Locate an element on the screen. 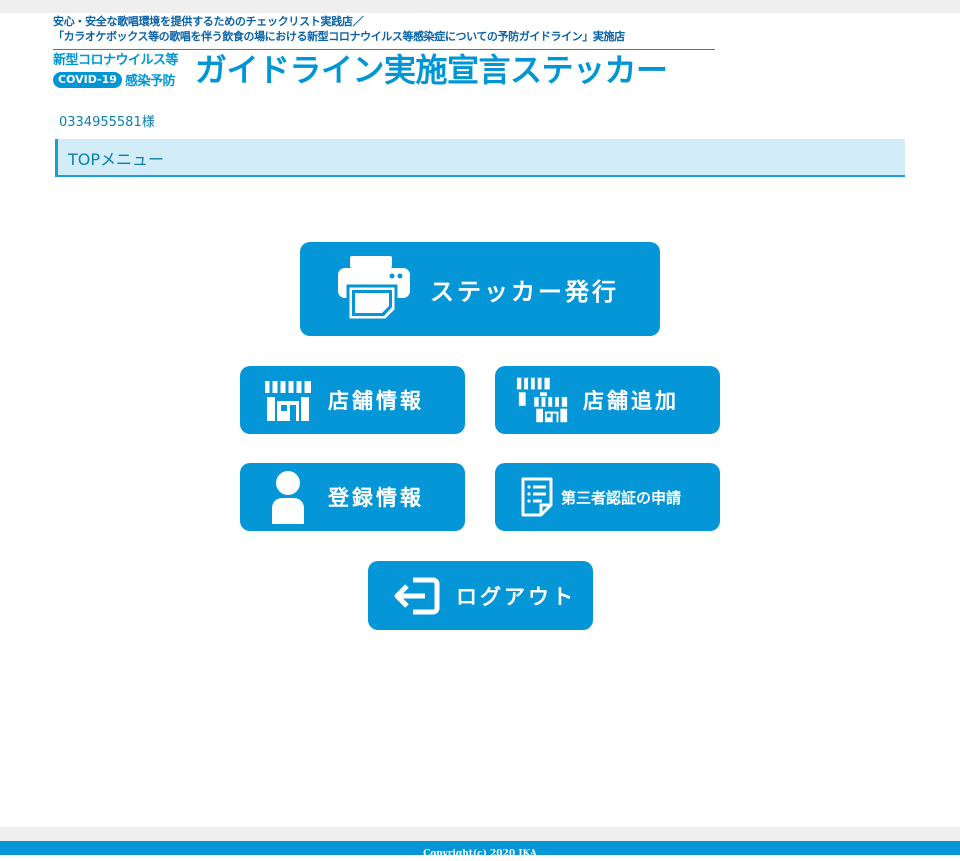 Image resolution: width=960 pixels, height=861 pixels. store-icon is located at coordinates (288, 400).